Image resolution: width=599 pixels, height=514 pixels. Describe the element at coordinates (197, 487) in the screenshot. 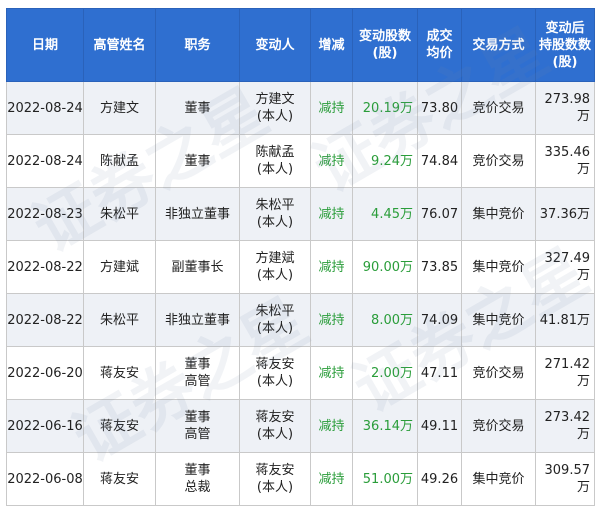

I see `cell-position-line: 总裁` at that location.